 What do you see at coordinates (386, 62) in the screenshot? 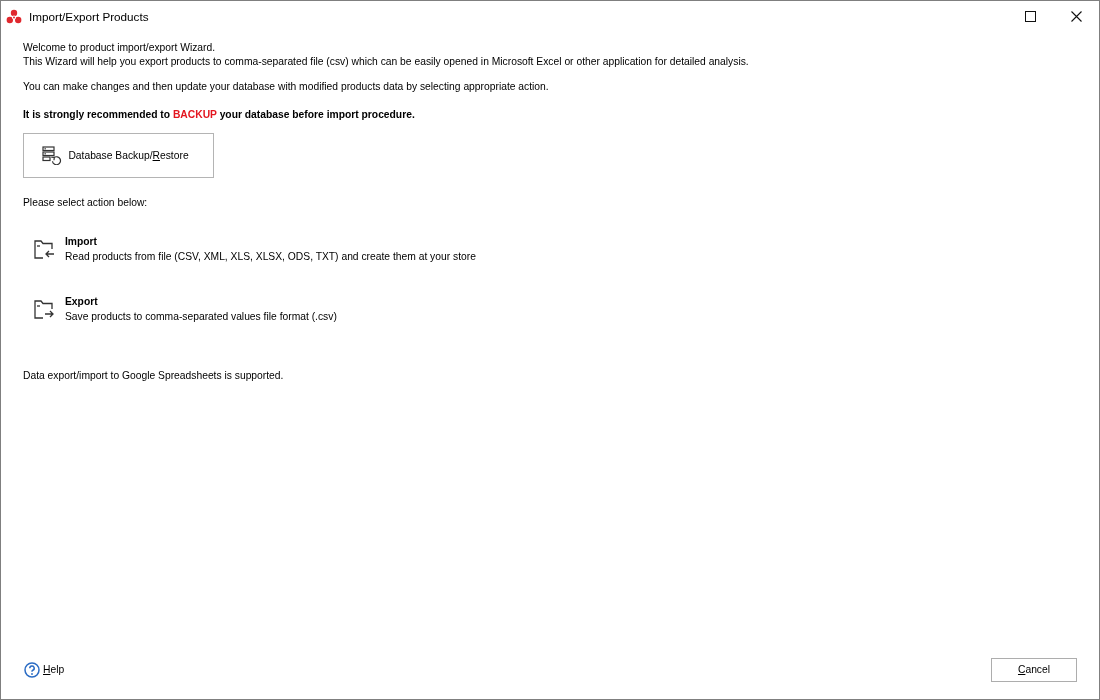
I see `intro-text: This Wizard will help you export products to comma-separated file (csv) which can be easily opened in Microsoft Excel or other application for detailed analysis.` at bounding box center [386, 62].